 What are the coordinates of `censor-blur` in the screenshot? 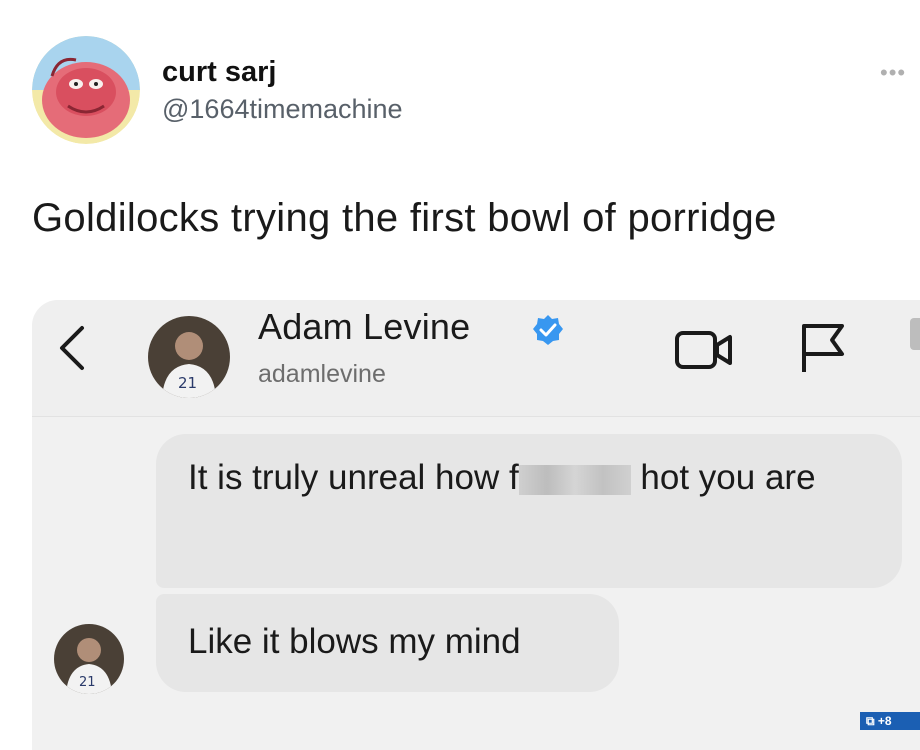 It's located at (574, 480).